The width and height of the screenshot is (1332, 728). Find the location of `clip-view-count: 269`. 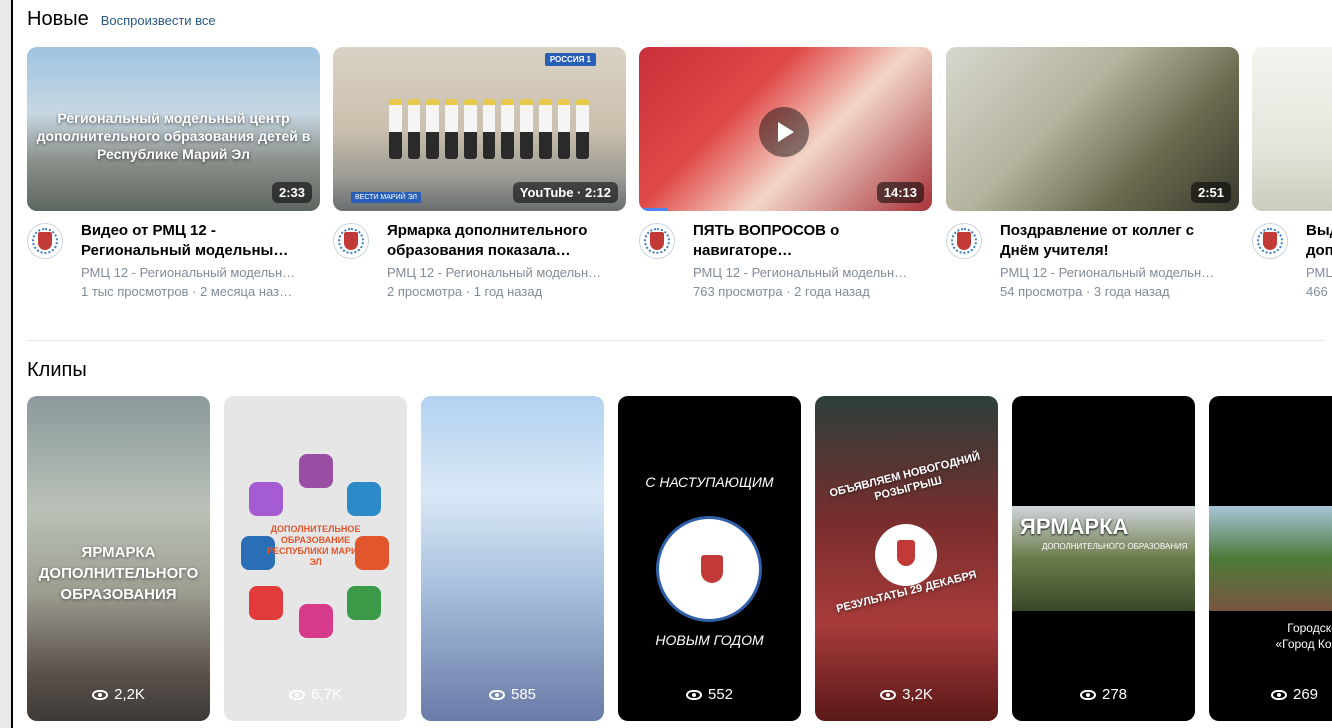

clip-view-count: 269 is located at coordinates (1306, 694).